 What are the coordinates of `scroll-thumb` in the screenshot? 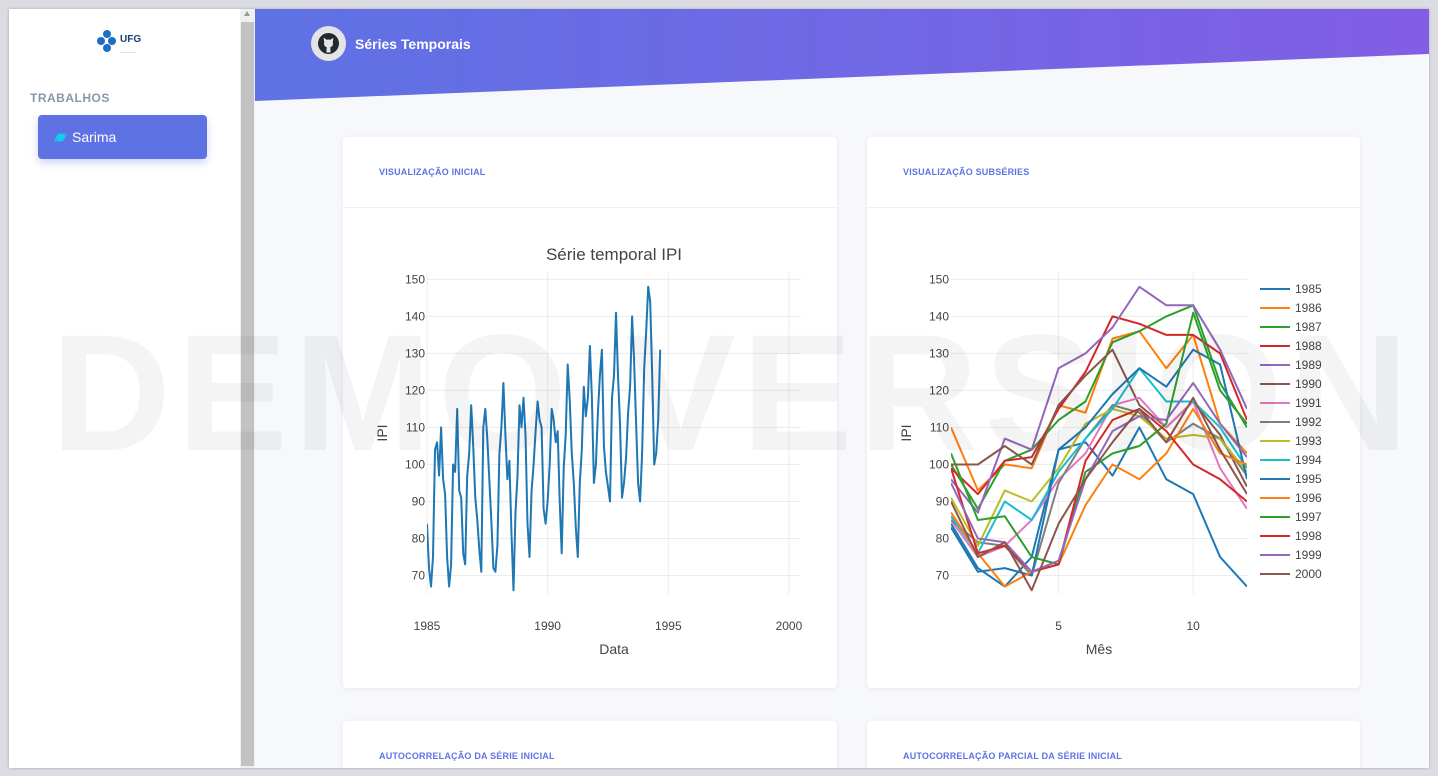 It's located at (247, 394).